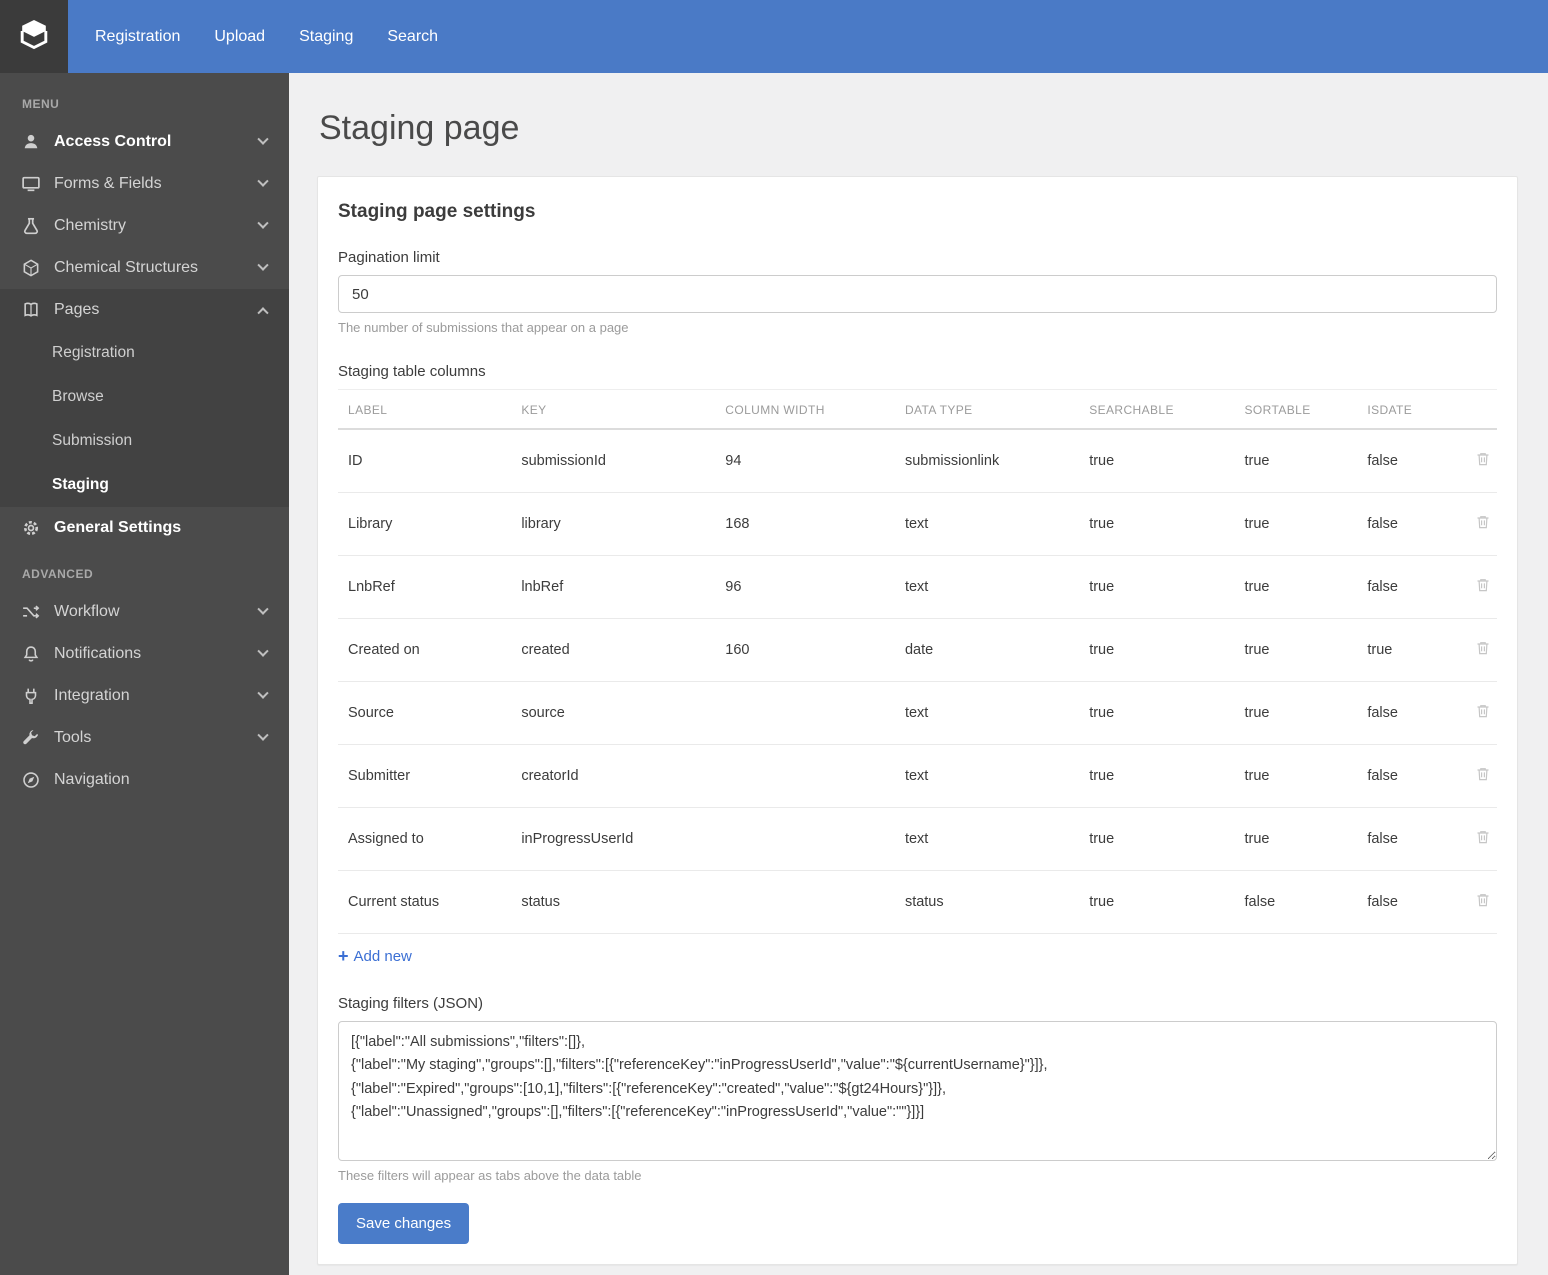 This screenshot has height=1275, width=1548. I want to click on bell-icon, so click(32, 654).